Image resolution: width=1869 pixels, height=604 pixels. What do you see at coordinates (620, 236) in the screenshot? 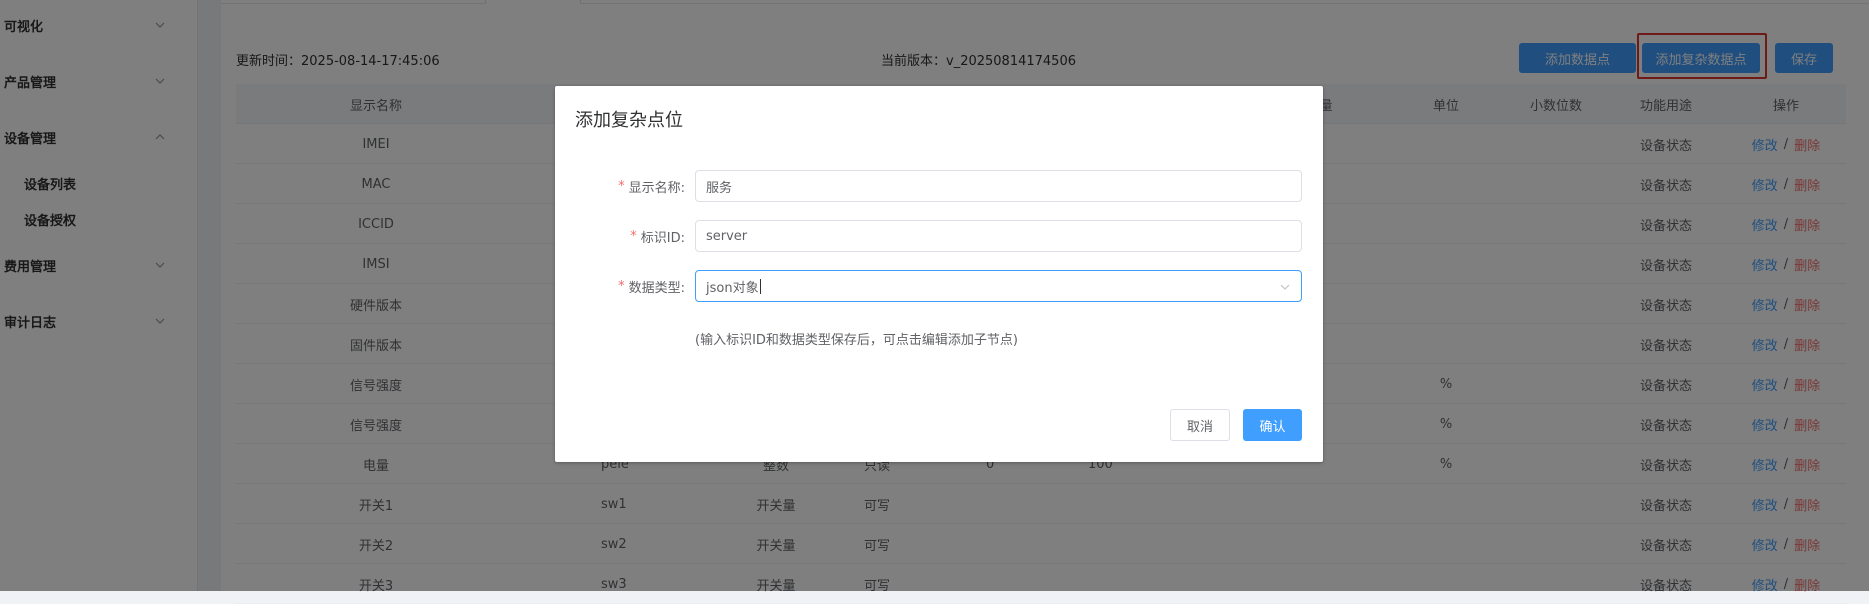
I see `identifier-label: * 标识ID:` at bounding box center [620, 236].